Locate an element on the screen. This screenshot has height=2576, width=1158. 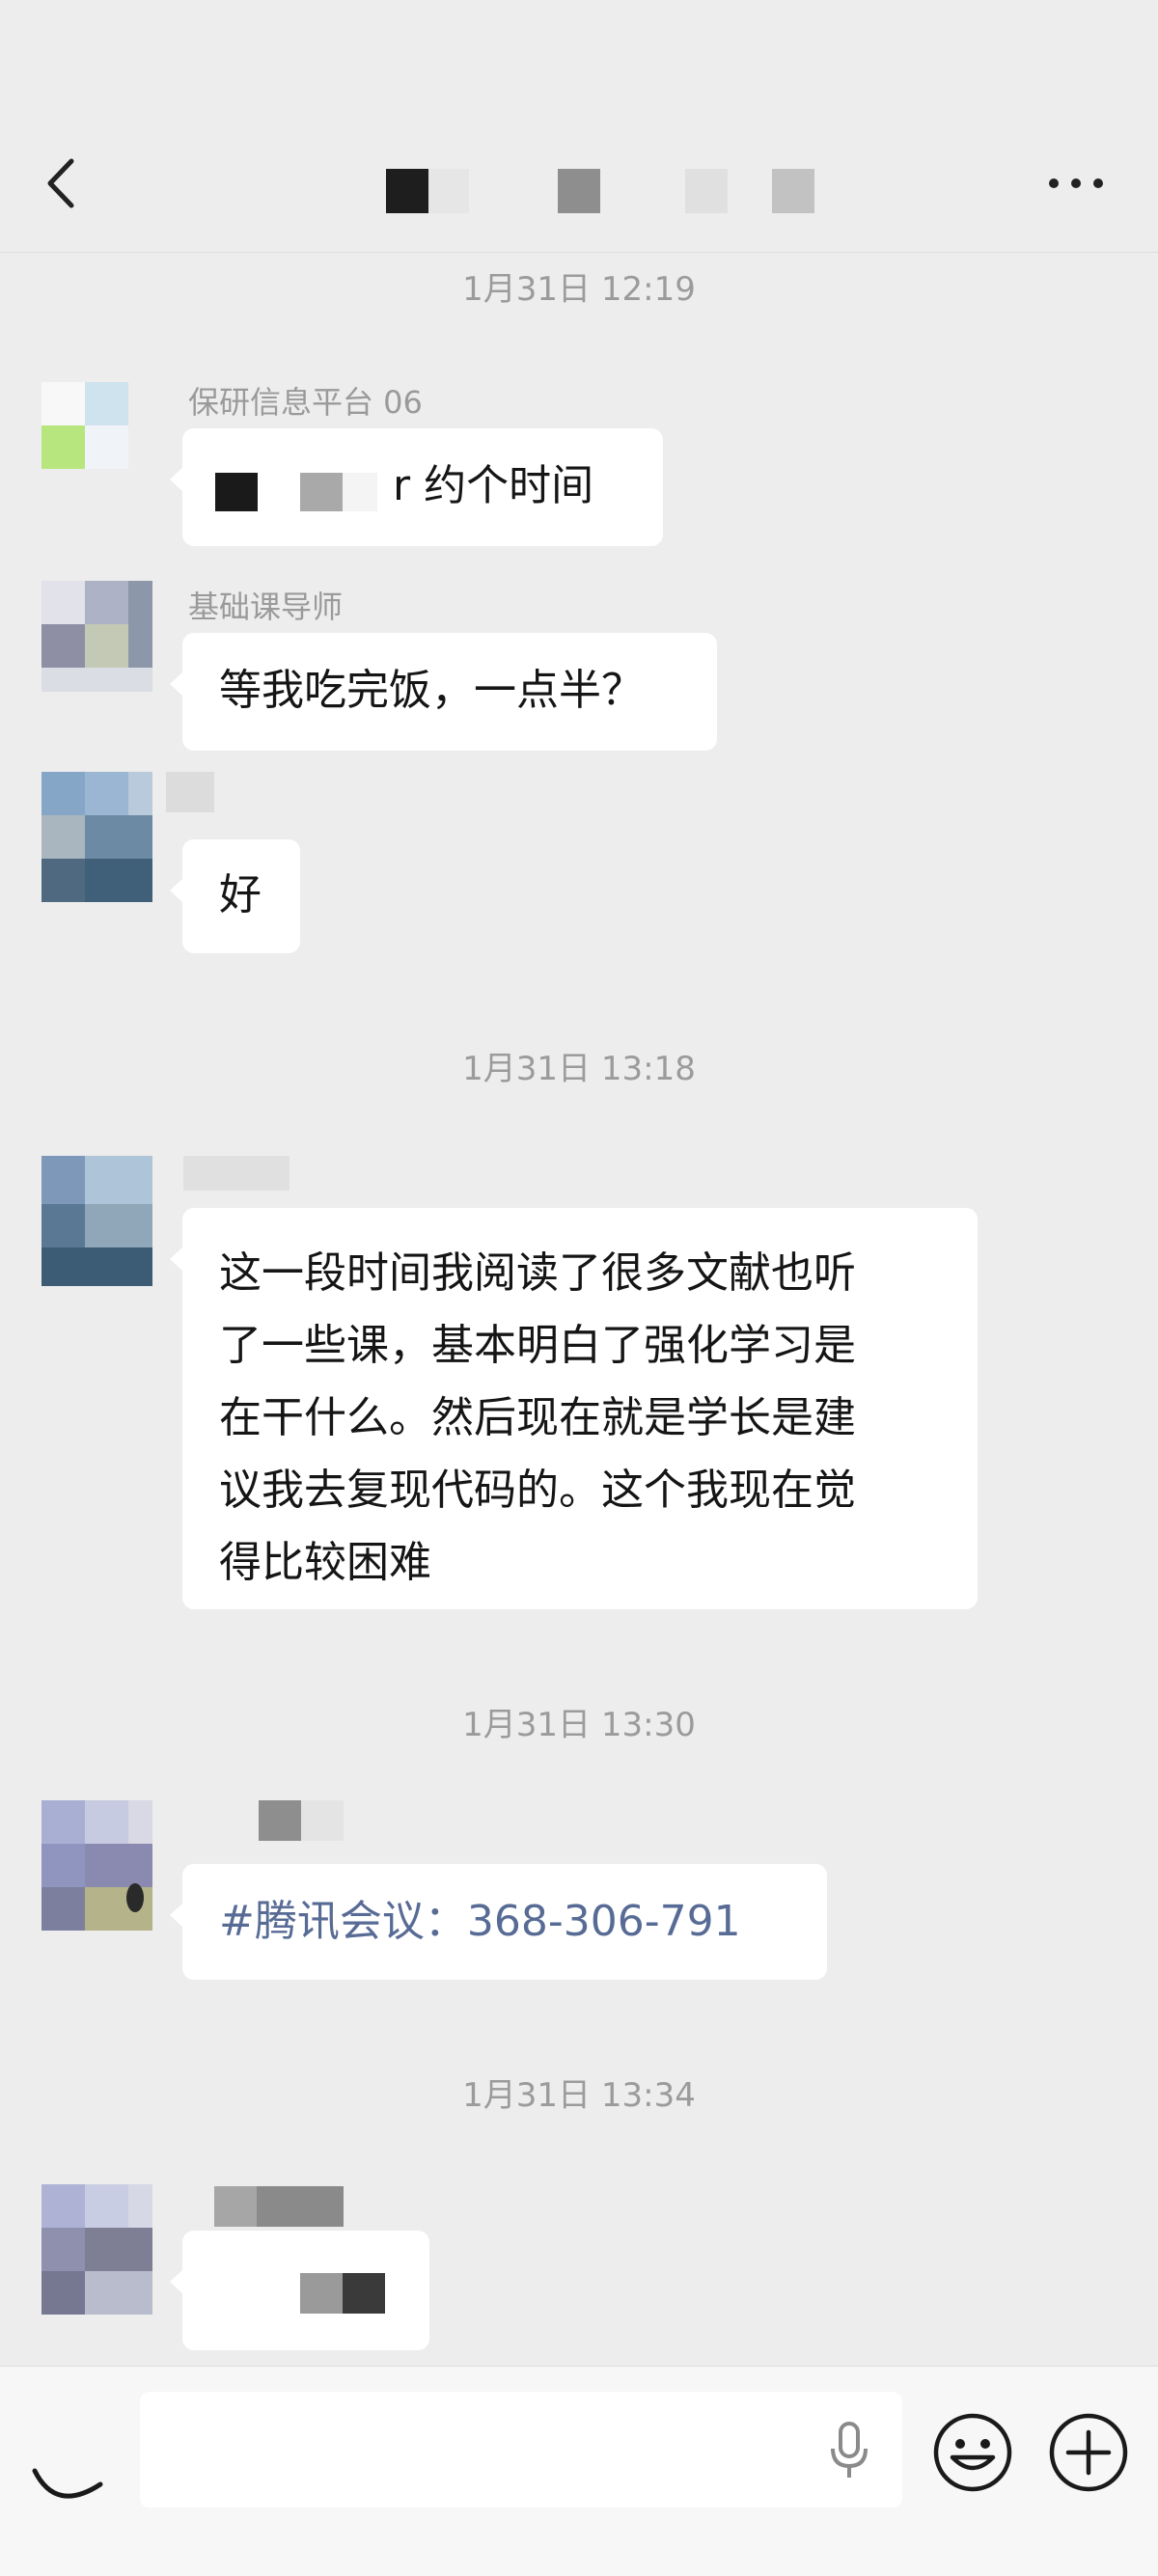
chat-title-redacted is located at coordinates (606, 192).